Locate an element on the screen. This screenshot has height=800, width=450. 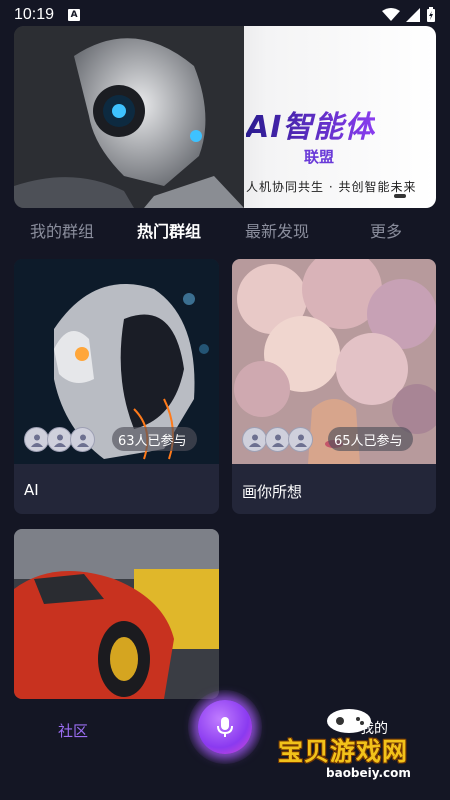
tab-hot-groups: 热门群组 is located at coordinates (169, 230).